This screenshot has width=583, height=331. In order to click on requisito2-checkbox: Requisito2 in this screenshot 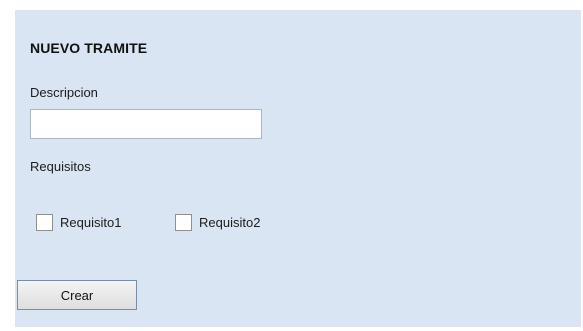, I will do `click(217, 222)`.